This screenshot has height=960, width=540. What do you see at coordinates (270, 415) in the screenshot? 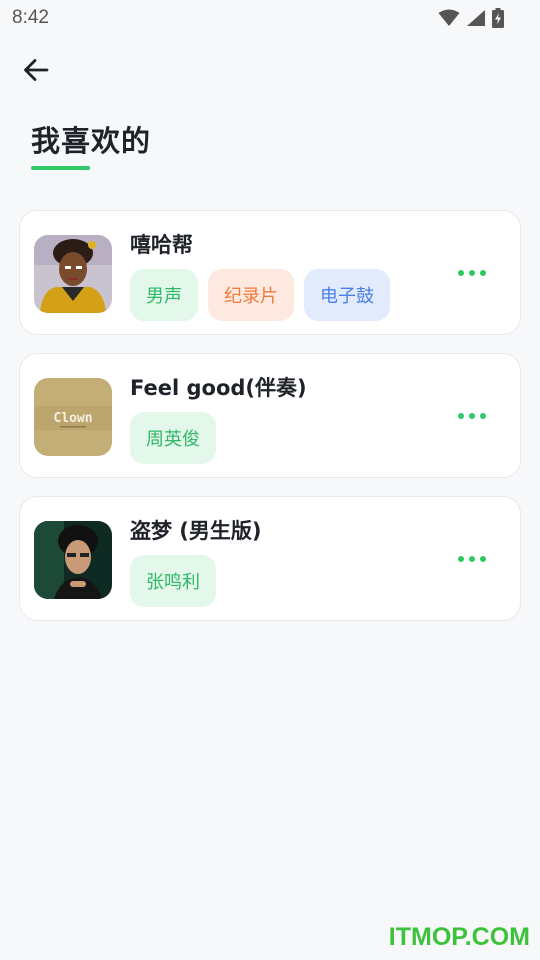
I see `song-card: Clown Feel good(伴奏) 周英俊` at bounding box center [270, 415].